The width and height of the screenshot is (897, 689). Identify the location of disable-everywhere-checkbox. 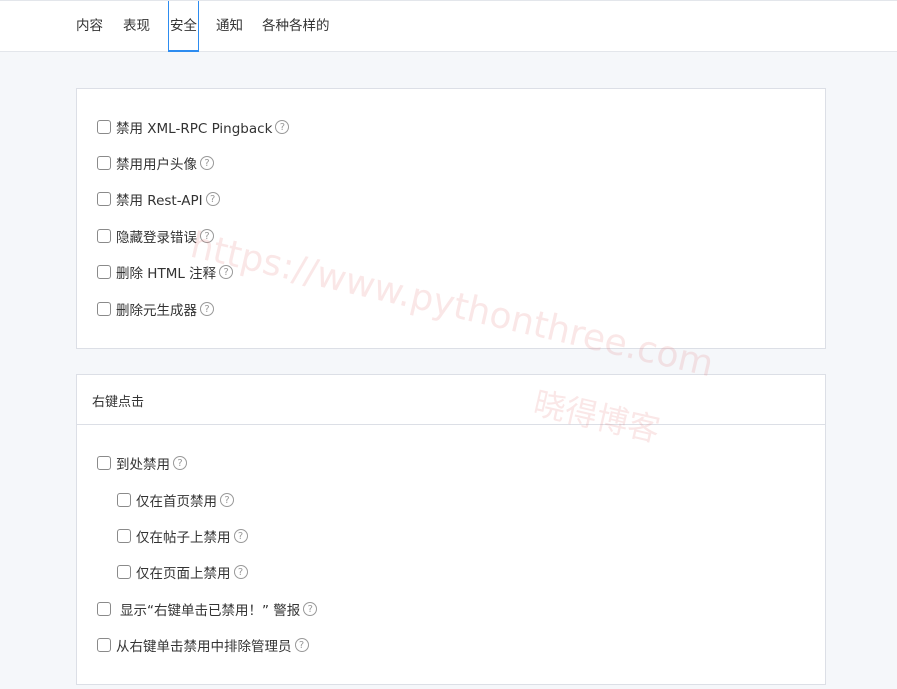
(104, 463).